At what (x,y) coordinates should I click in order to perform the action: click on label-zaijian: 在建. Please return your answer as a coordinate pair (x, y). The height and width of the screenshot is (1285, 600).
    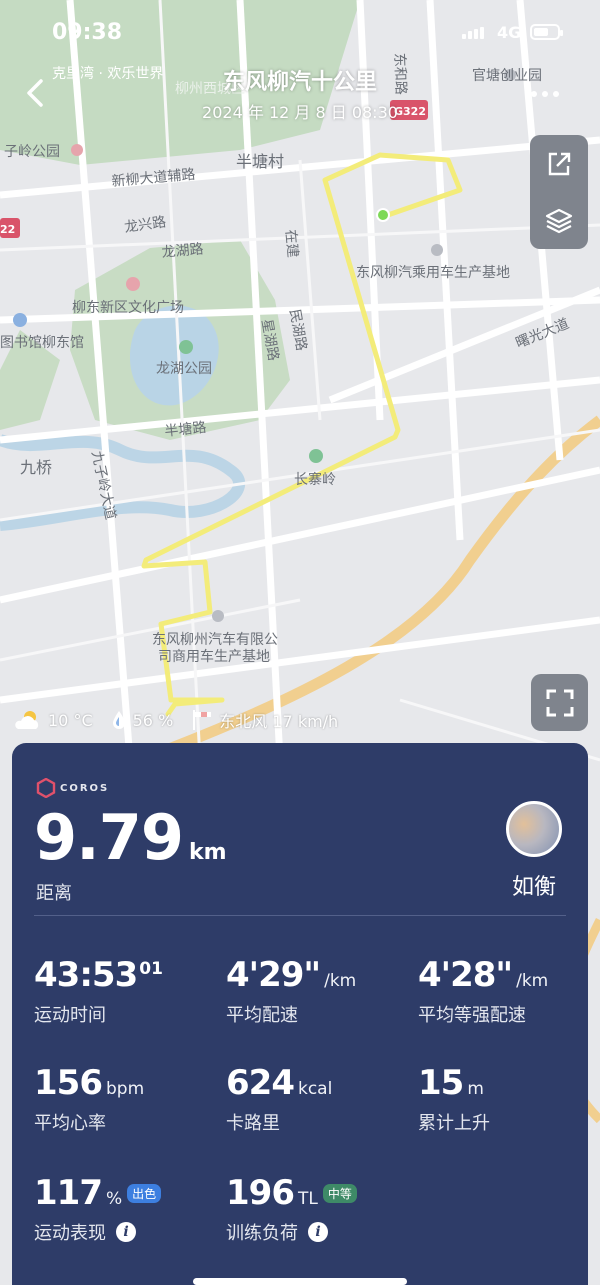
    Looking at the image, I should click on (291, 243).